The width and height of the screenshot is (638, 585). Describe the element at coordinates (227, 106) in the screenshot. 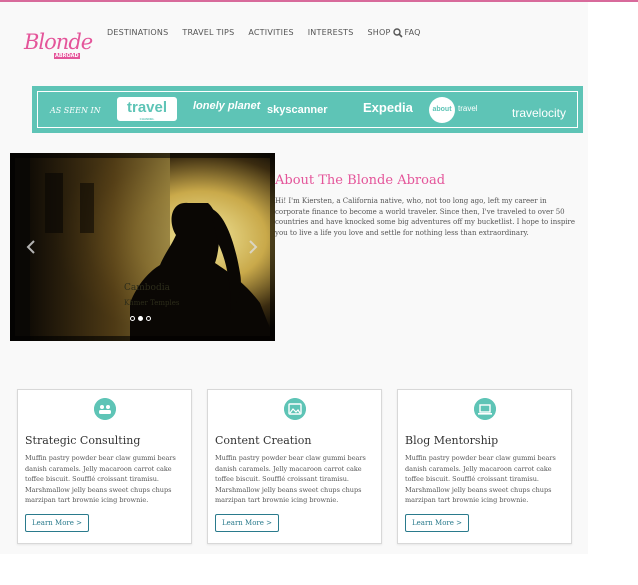

I see `lonely-planet-logo: lonely planet` at that location.